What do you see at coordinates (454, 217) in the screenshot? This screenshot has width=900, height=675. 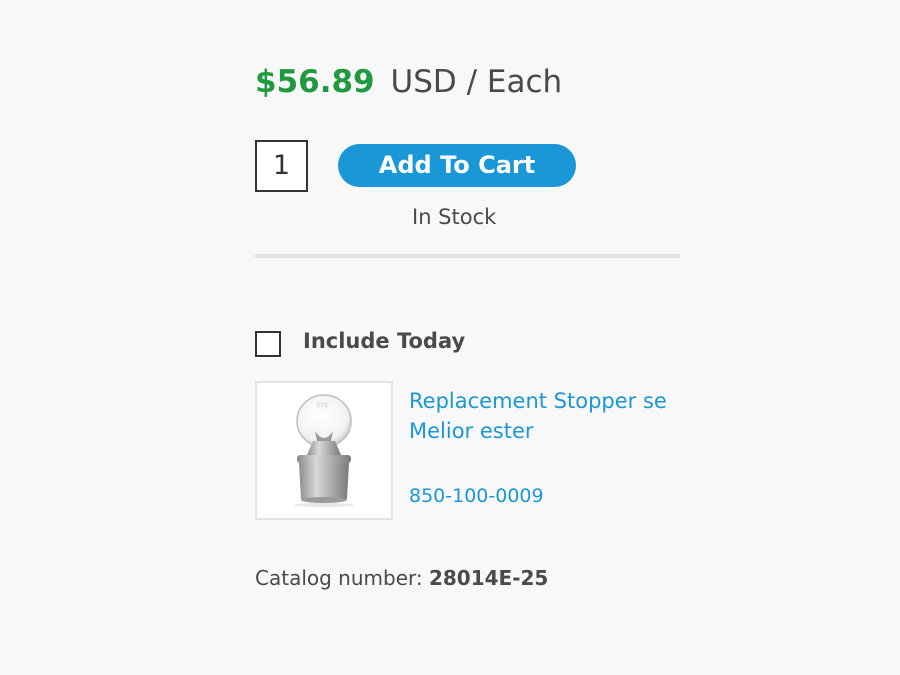 I see `stock-status: In Stock` at bounding box center [454, 217].